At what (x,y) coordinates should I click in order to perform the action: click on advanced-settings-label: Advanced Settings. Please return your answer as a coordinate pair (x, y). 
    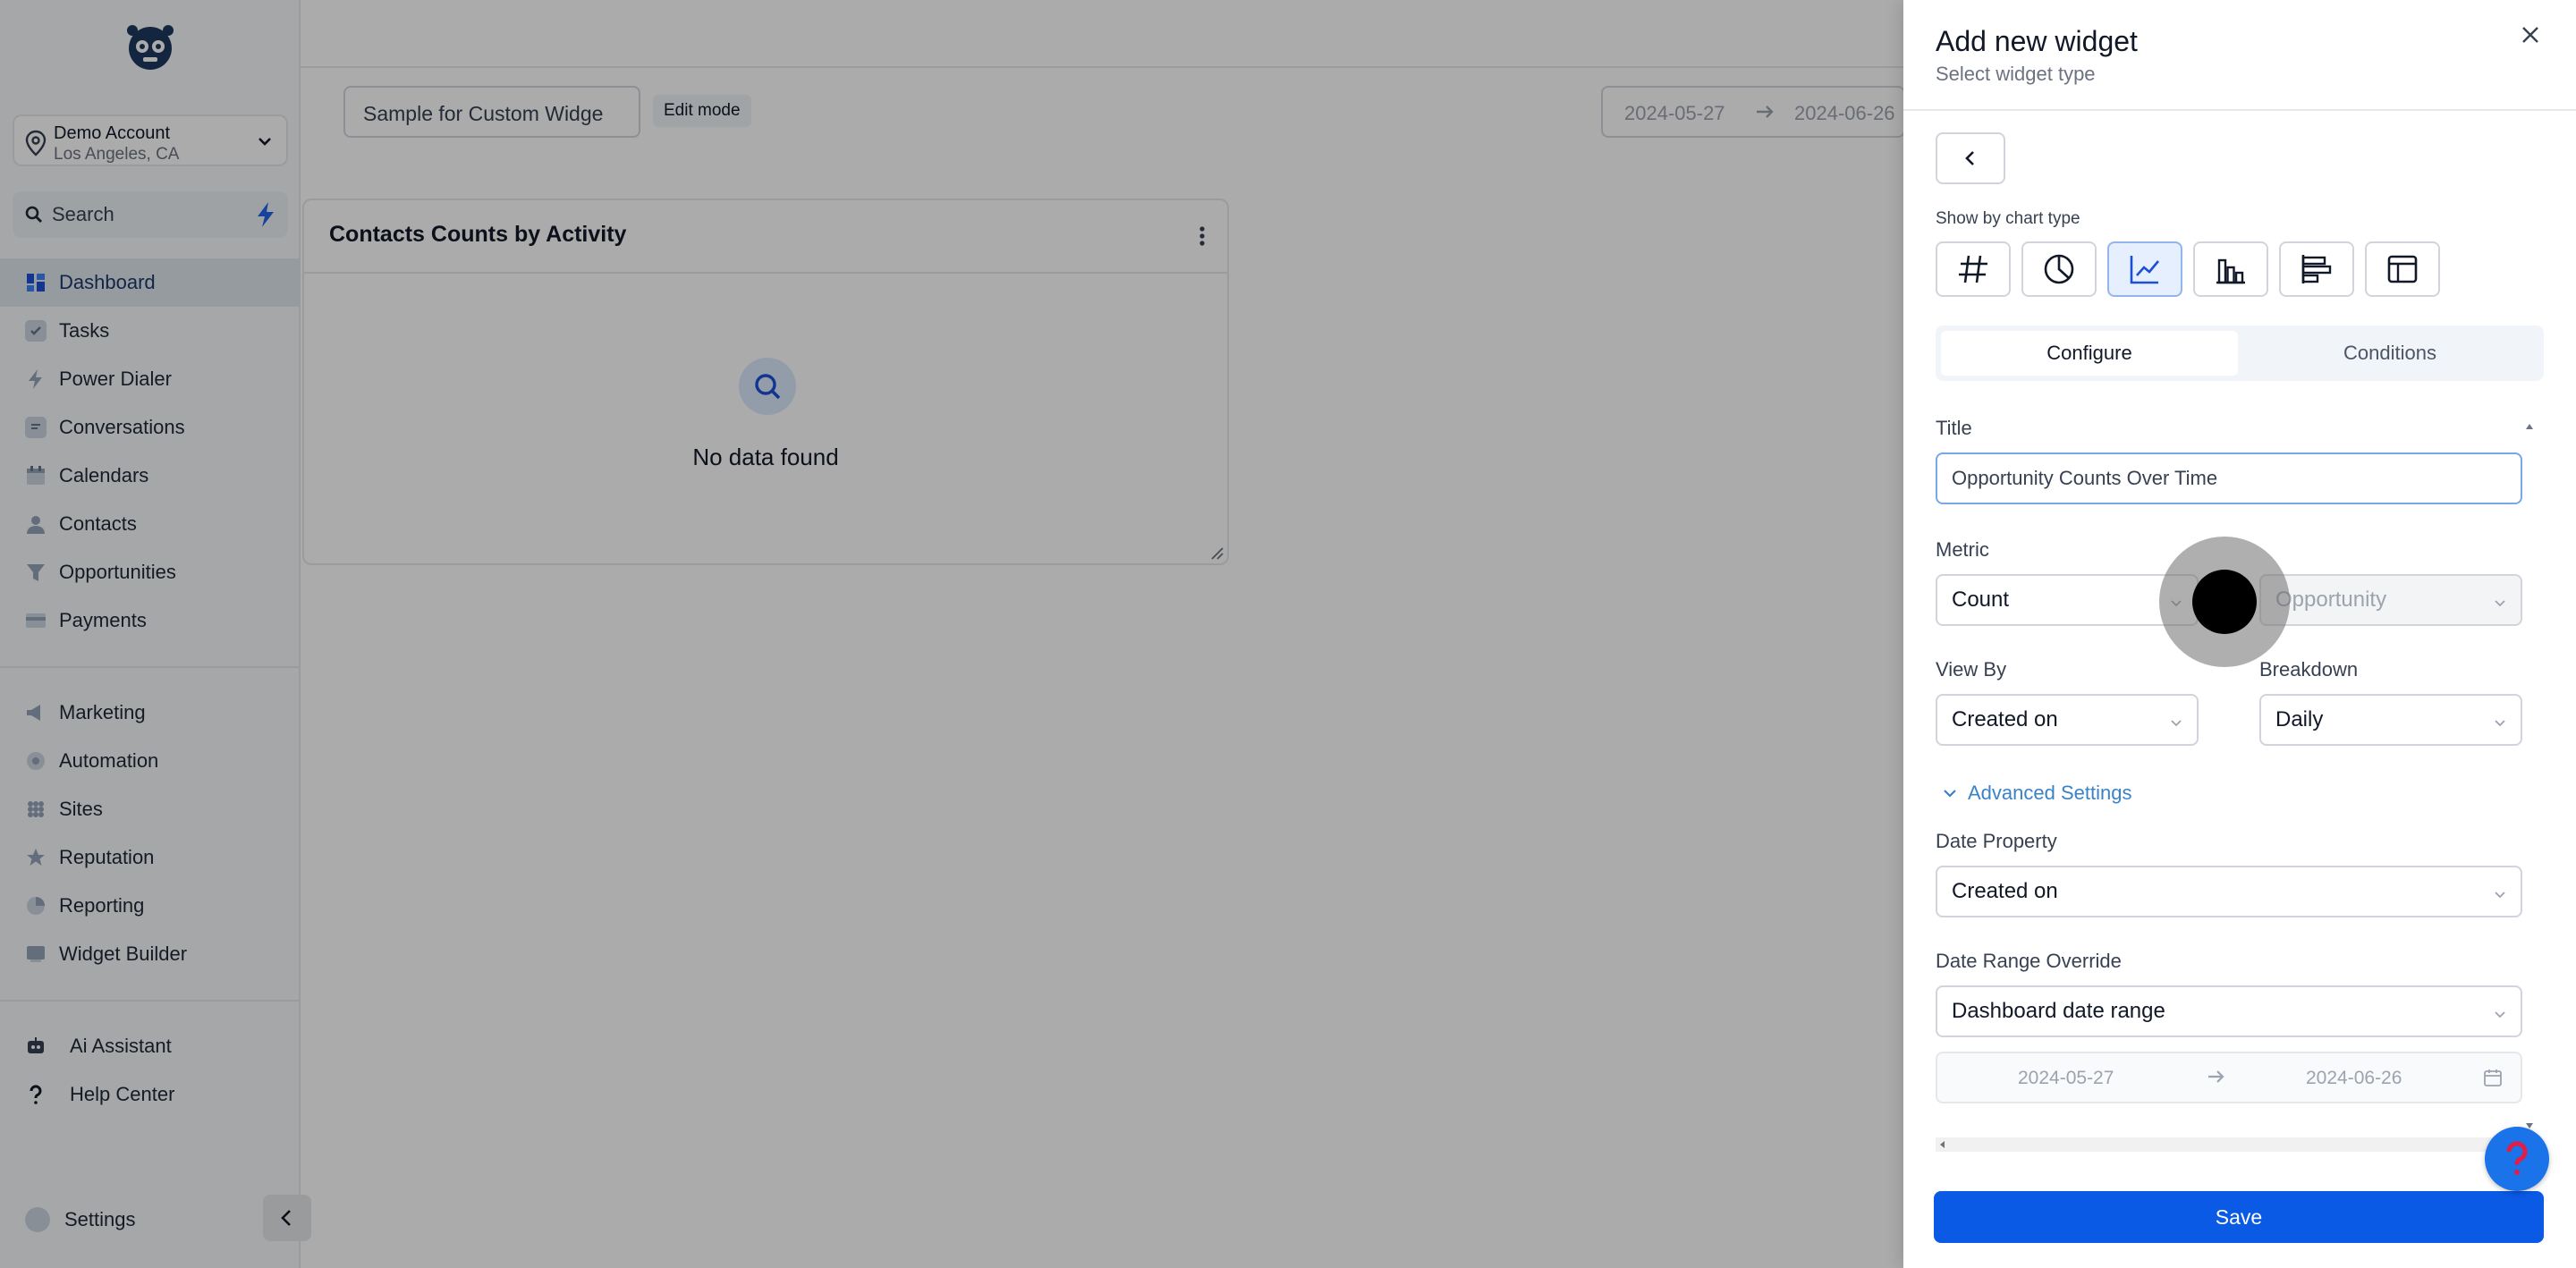
    Looking at the image, I should click on (2050, 793).